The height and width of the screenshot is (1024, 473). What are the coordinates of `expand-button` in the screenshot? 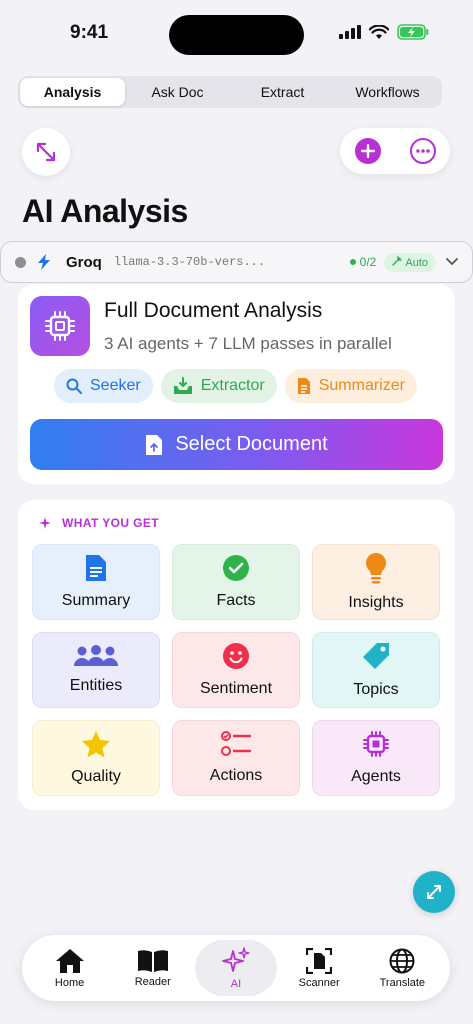 It's located at (46, 152).